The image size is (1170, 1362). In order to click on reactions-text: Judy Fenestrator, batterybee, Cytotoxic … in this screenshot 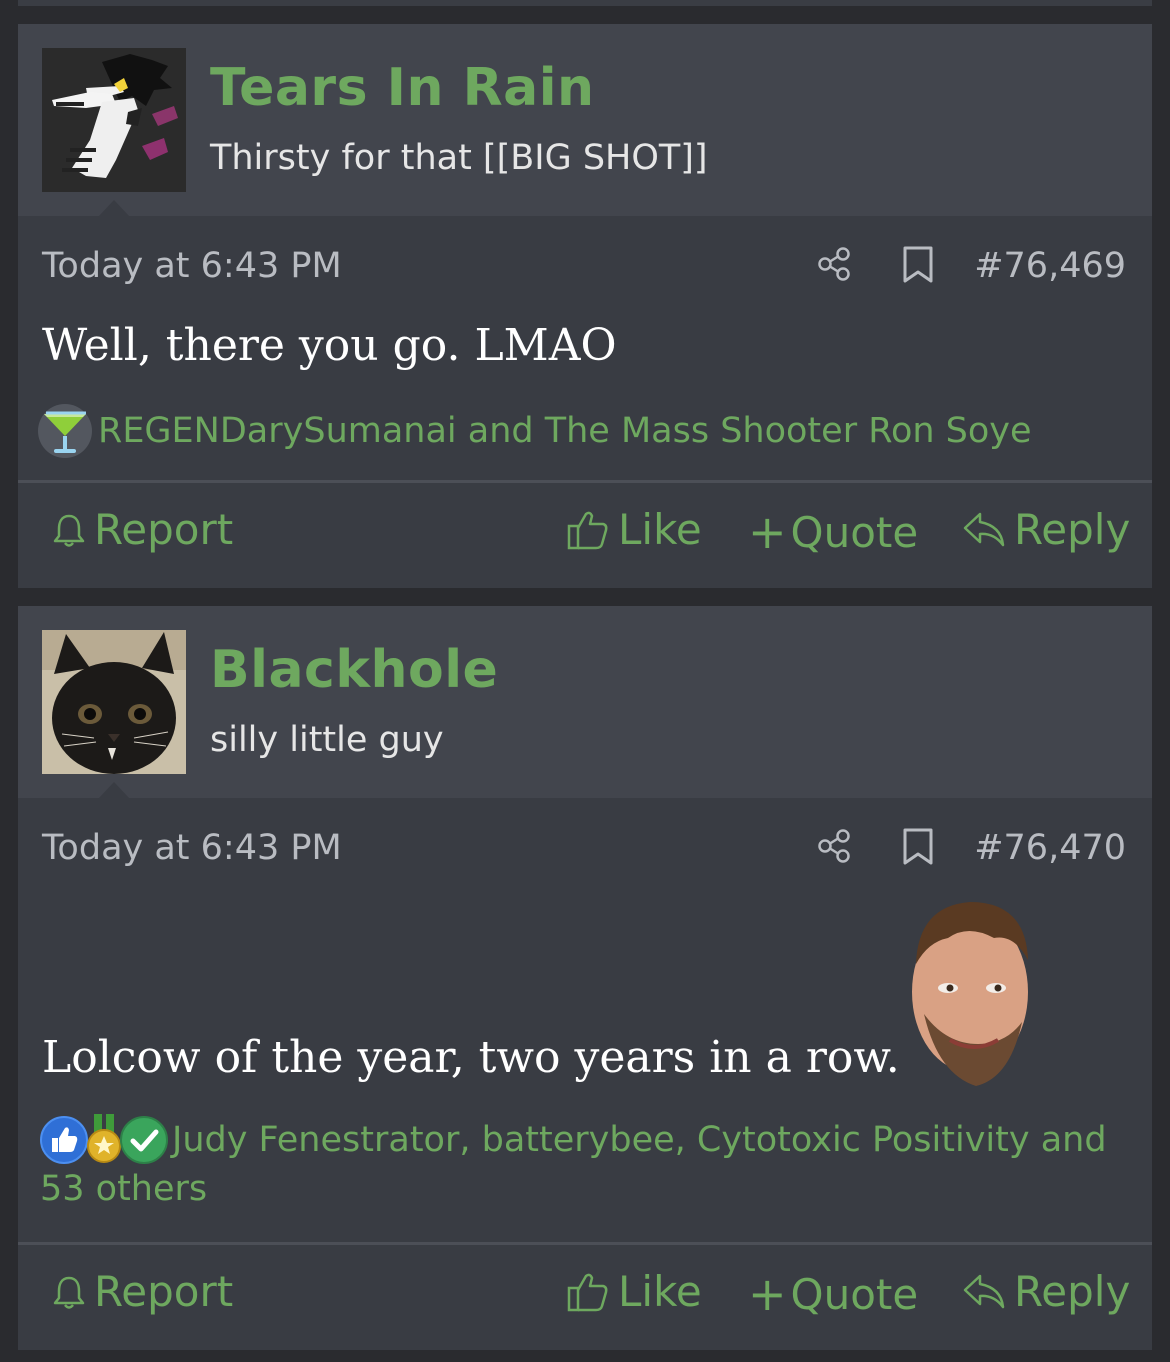, I will do `click(639, 1140)`.